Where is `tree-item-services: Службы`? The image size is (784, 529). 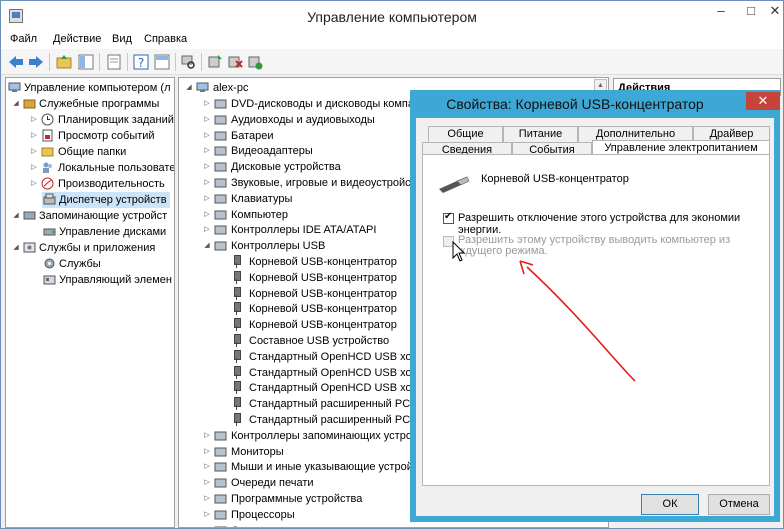
tree-item-services: Службы is located at coordinates (108, 264).